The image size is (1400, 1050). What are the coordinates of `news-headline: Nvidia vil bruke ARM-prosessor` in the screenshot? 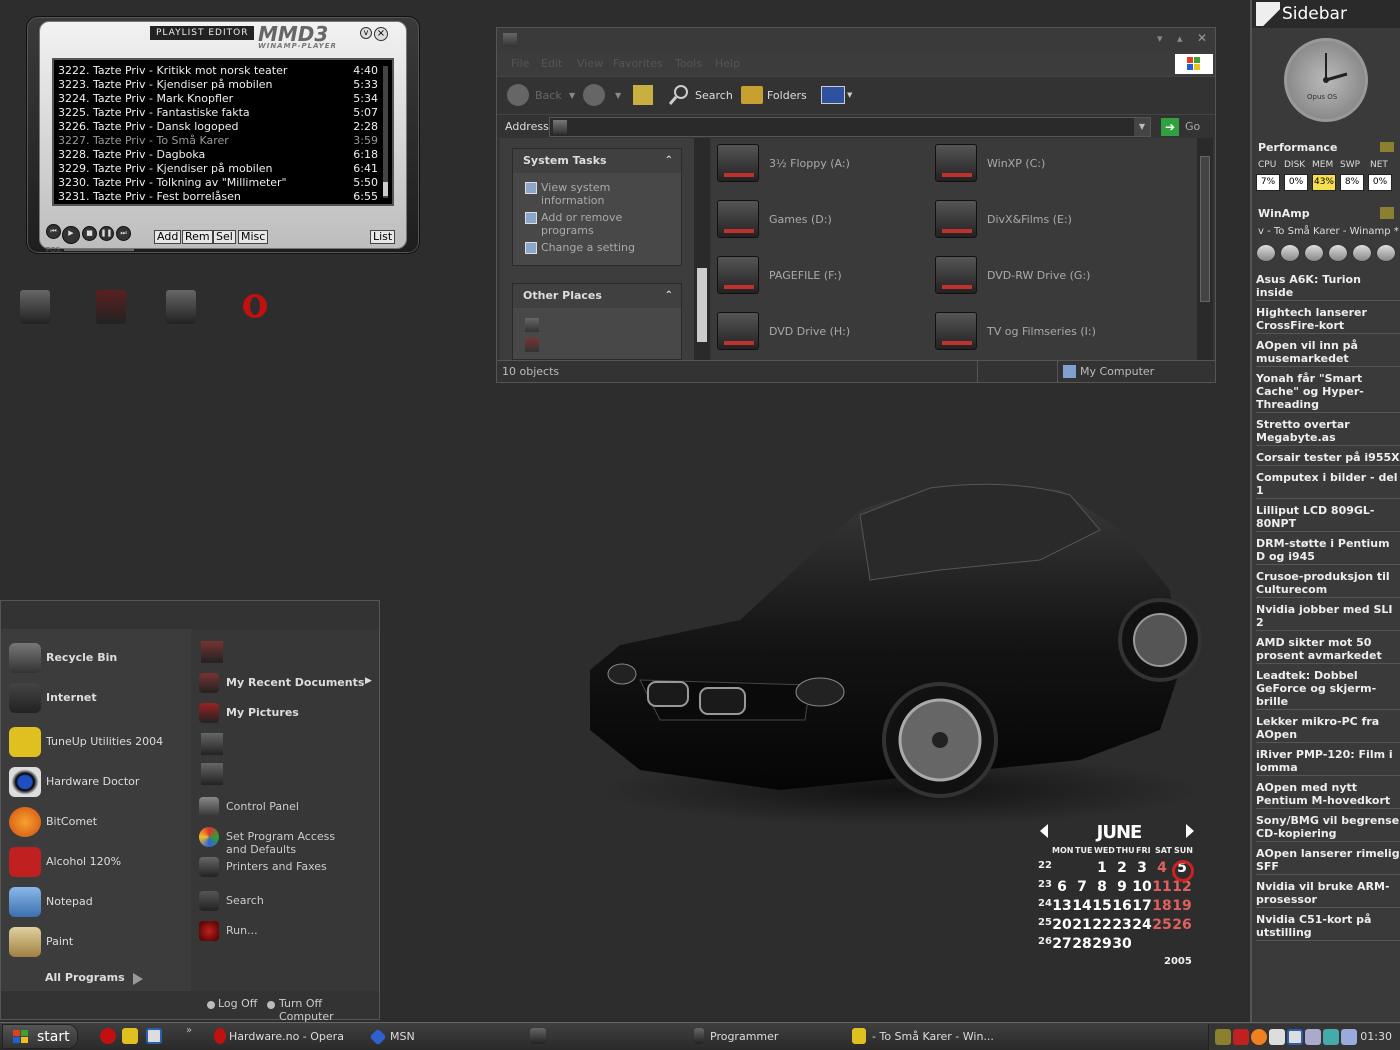 It's located at (1328, 894).